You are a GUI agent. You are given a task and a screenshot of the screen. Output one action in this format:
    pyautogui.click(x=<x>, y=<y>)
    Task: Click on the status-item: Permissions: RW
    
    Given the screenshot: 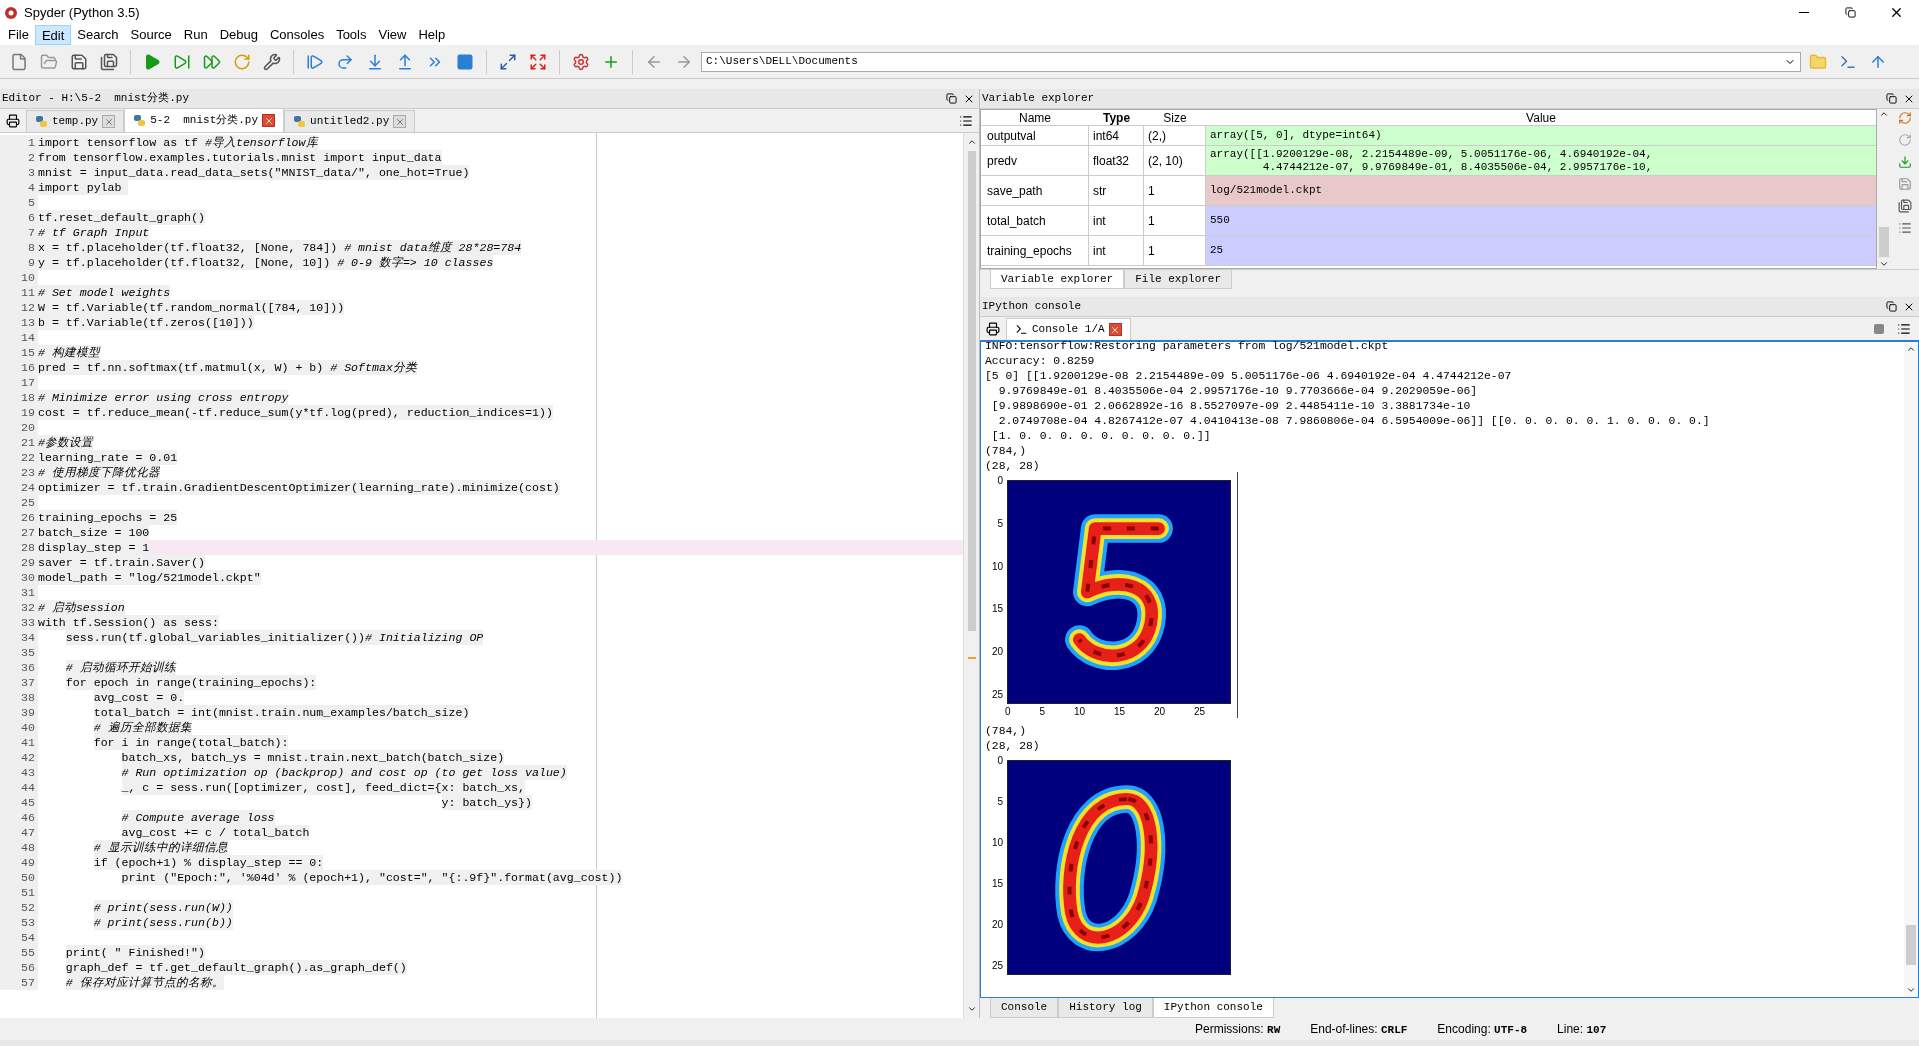 What is the action you would take?
    pyautogui.click(x=1238, y=1029)
    